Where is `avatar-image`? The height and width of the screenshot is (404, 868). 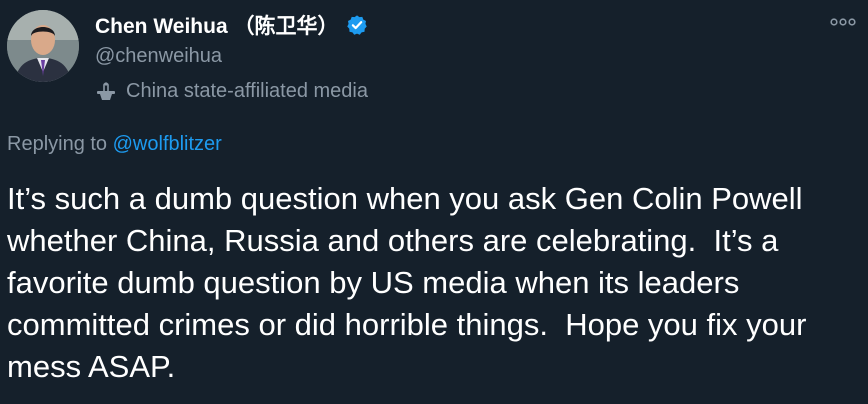 avatar-image is located at coordinates (43, 46).